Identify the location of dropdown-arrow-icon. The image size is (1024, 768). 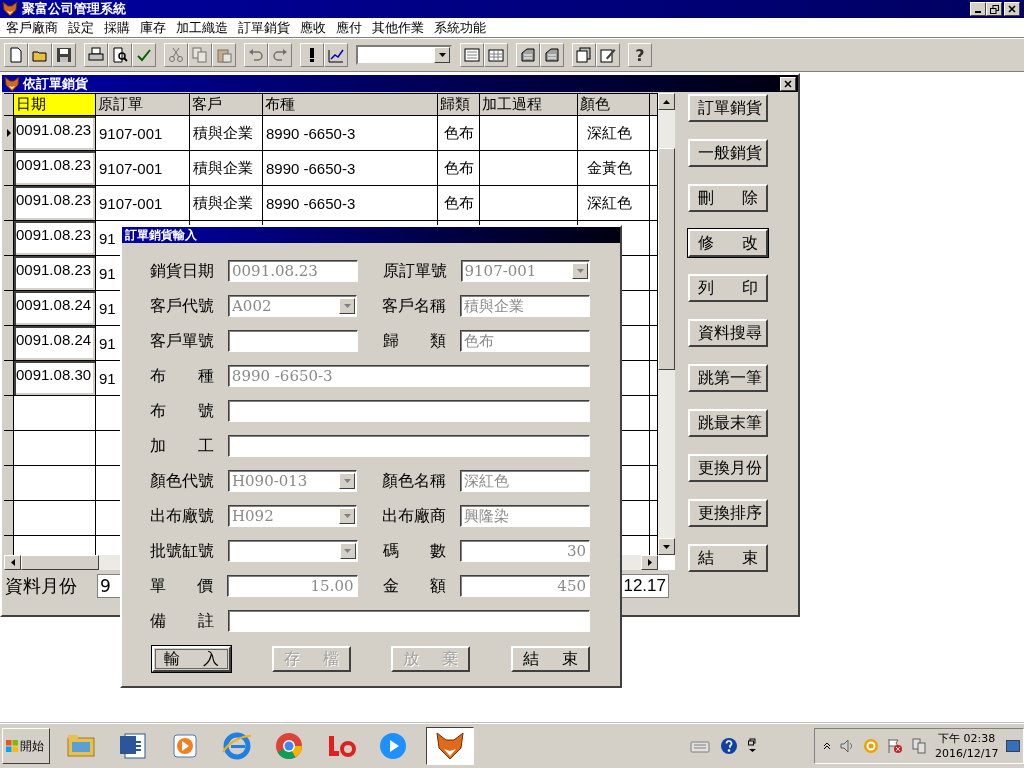
(442, 55).